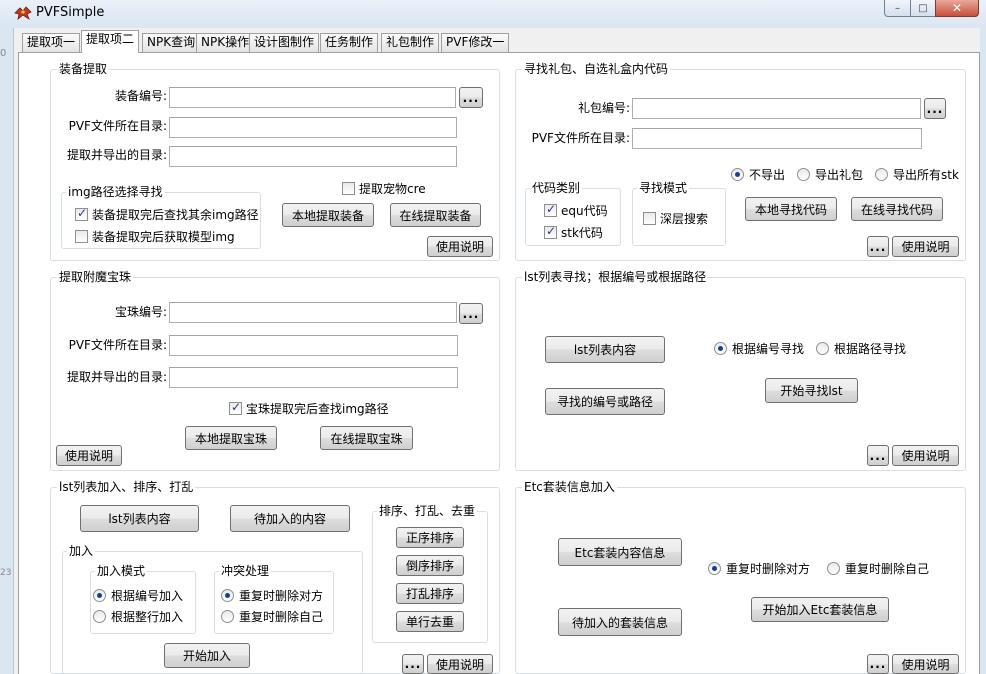 The width and height of the screenshot is (986, 674). What do you see at coordinates (272, 595) in the screenshot?
I see `conflict-delete-other-radio: 重复时删除对方` at bounding box center [272, 595].